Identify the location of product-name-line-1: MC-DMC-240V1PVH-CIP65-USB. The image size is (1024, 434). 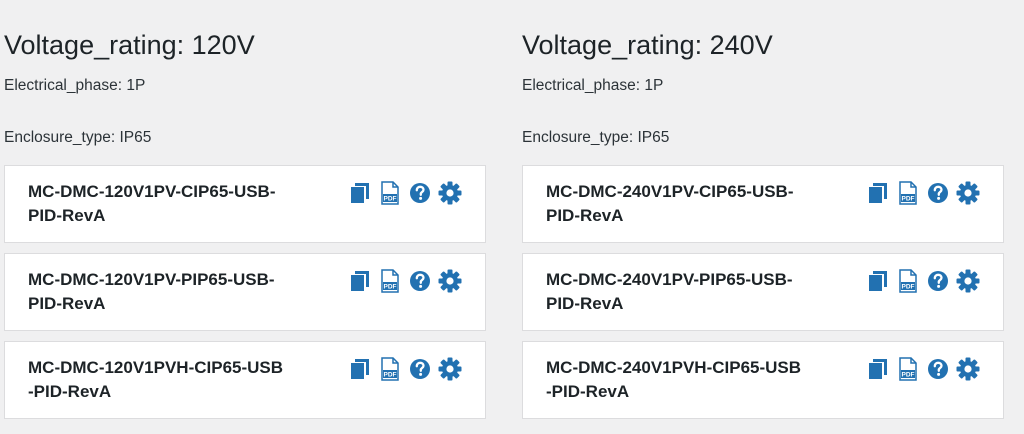
(674, 367).